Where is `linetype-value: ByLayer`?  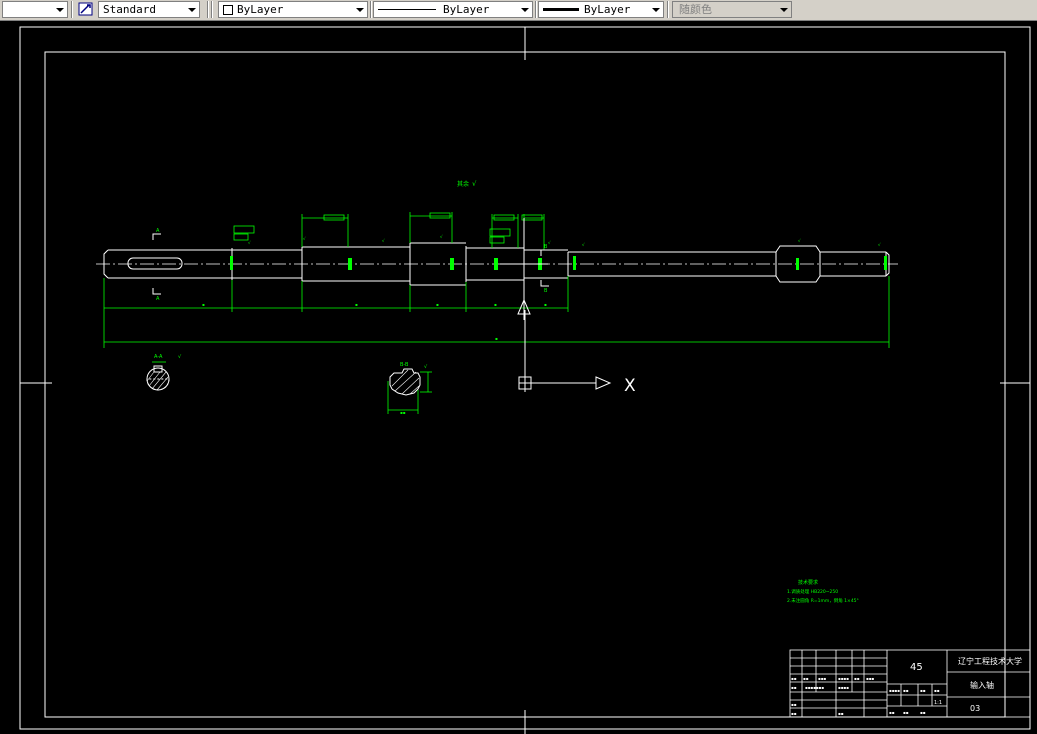 linetype-value: ByLayer is located at coordinates (466, 9).